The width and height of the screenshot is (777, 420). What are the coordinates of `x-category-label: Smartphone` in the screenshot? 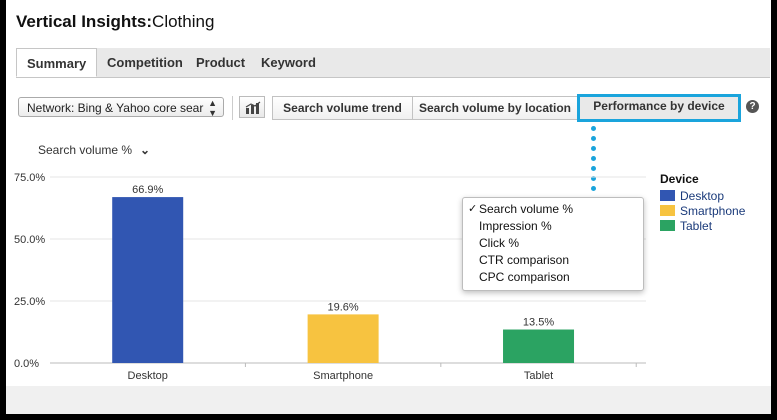 It's located at (343, 376).